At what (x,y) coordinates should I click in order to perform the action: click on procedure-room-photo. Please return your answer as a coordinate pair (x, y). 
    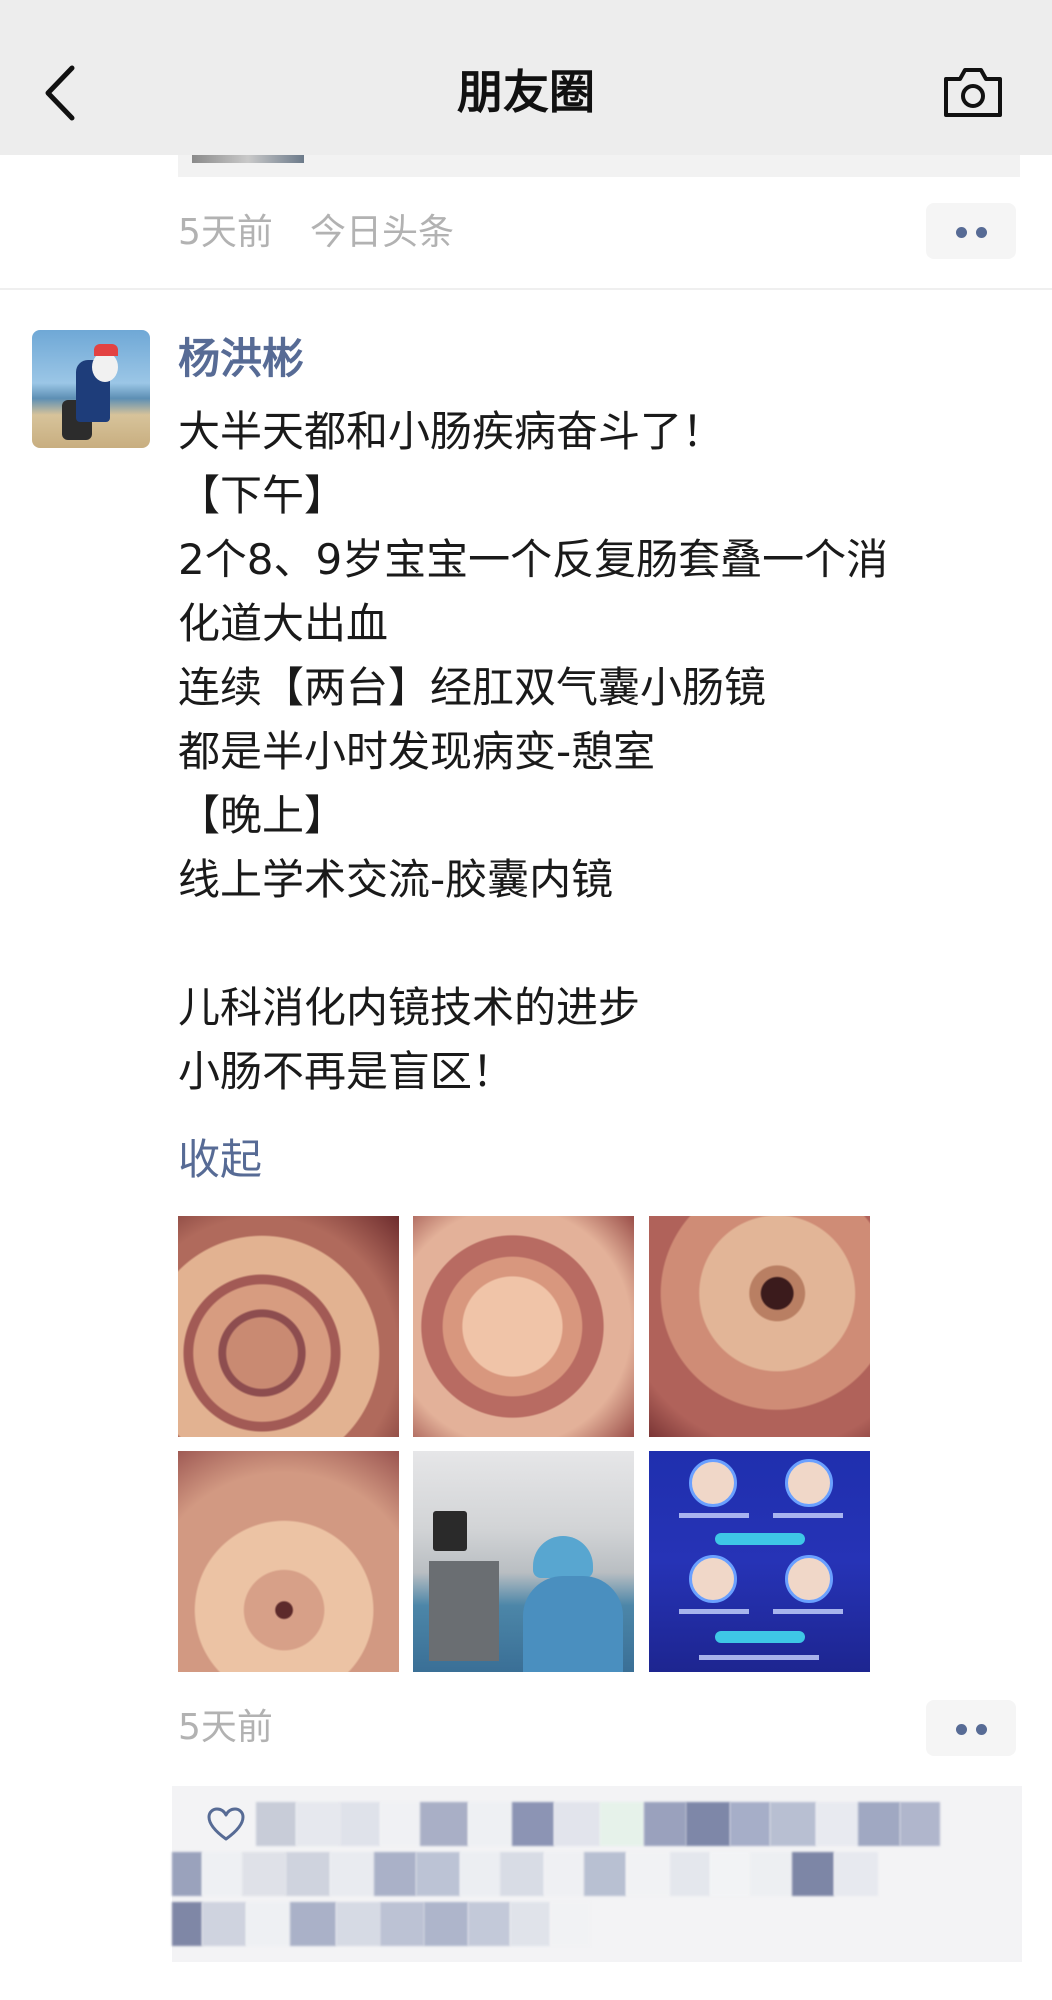
    Looking at the image, I should click on (523, 1561).